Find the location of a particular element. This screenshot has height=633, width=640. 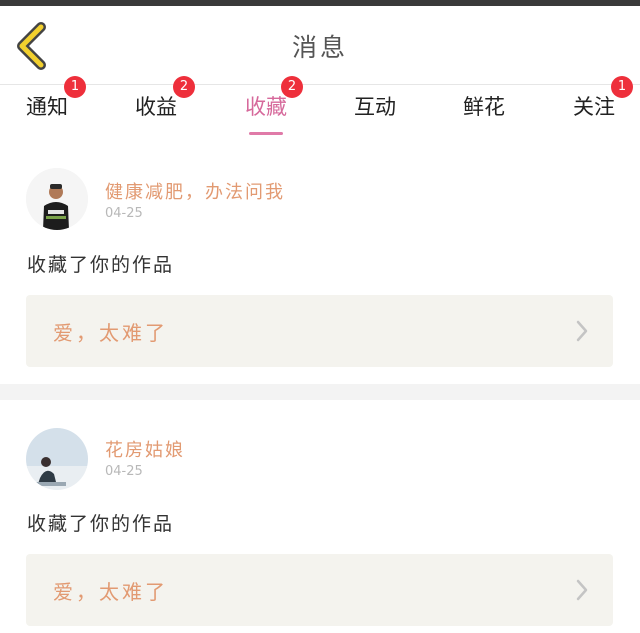

tab-flowers: 鲜花 is located at coordinates (484, 110).